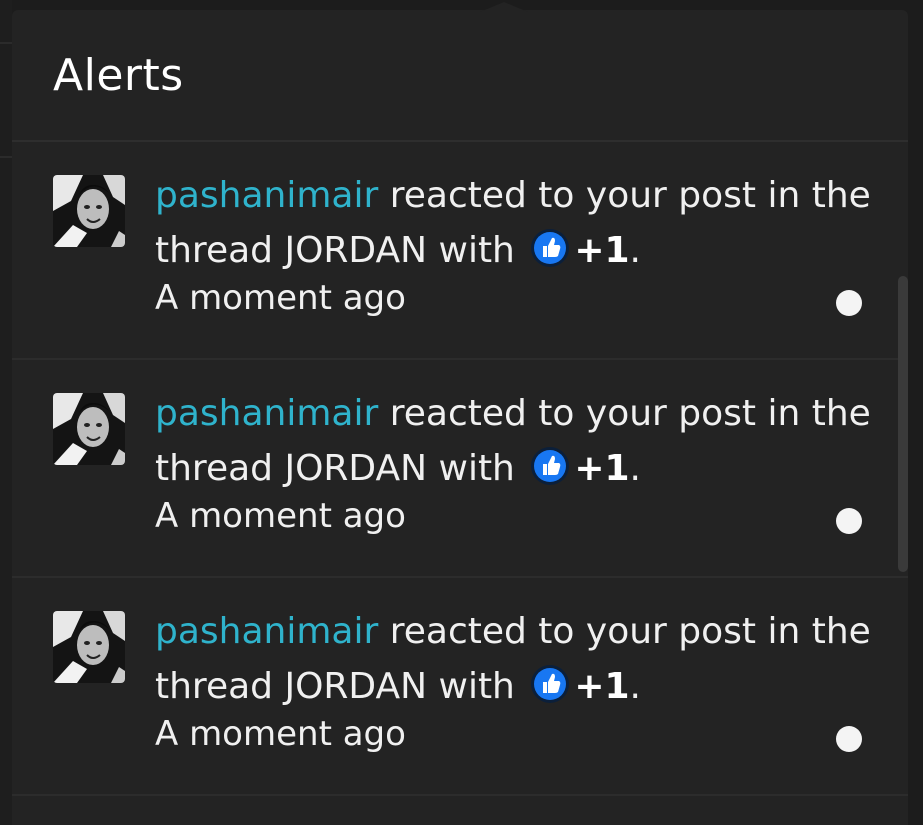 Image resolution: width=923 pixels, height=825 pixels. Describe the element at coordinates (504, 7) in the screenshot. I see `popup-caret` at that location.